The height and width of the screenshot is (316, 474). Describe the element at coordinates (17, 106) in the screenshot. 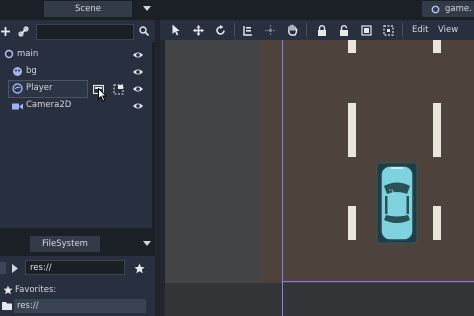

I see `camera-icon` at that location.